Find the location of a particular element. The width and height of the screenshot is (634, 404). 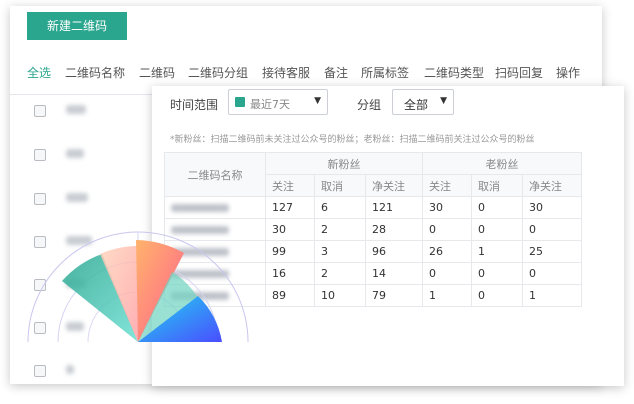

column-reception-agent: 接待客服 is located at coordinates (286, 73).